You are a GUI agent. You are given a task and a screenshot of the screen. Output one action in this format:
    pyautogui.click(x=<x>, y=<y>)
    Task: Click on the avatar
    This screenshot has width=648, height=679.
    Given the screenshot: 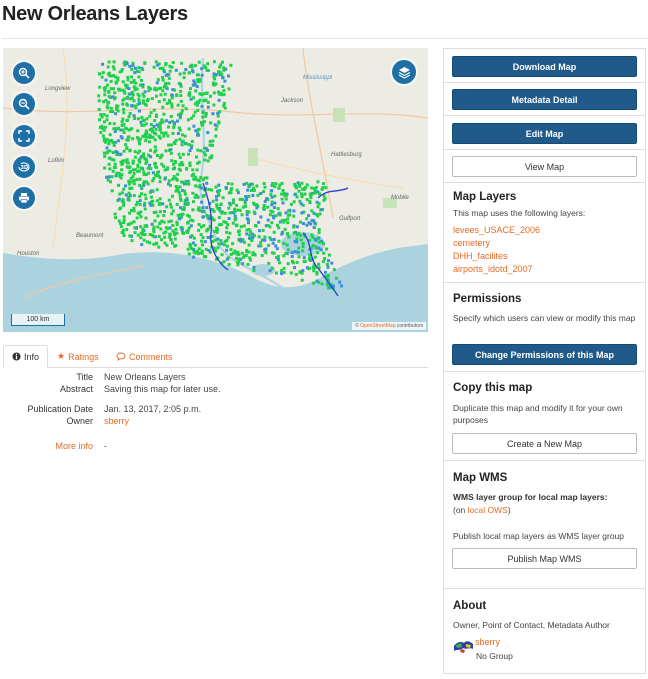 What is the action you would take?
    pyautogui.click(x=464, y=646)
    